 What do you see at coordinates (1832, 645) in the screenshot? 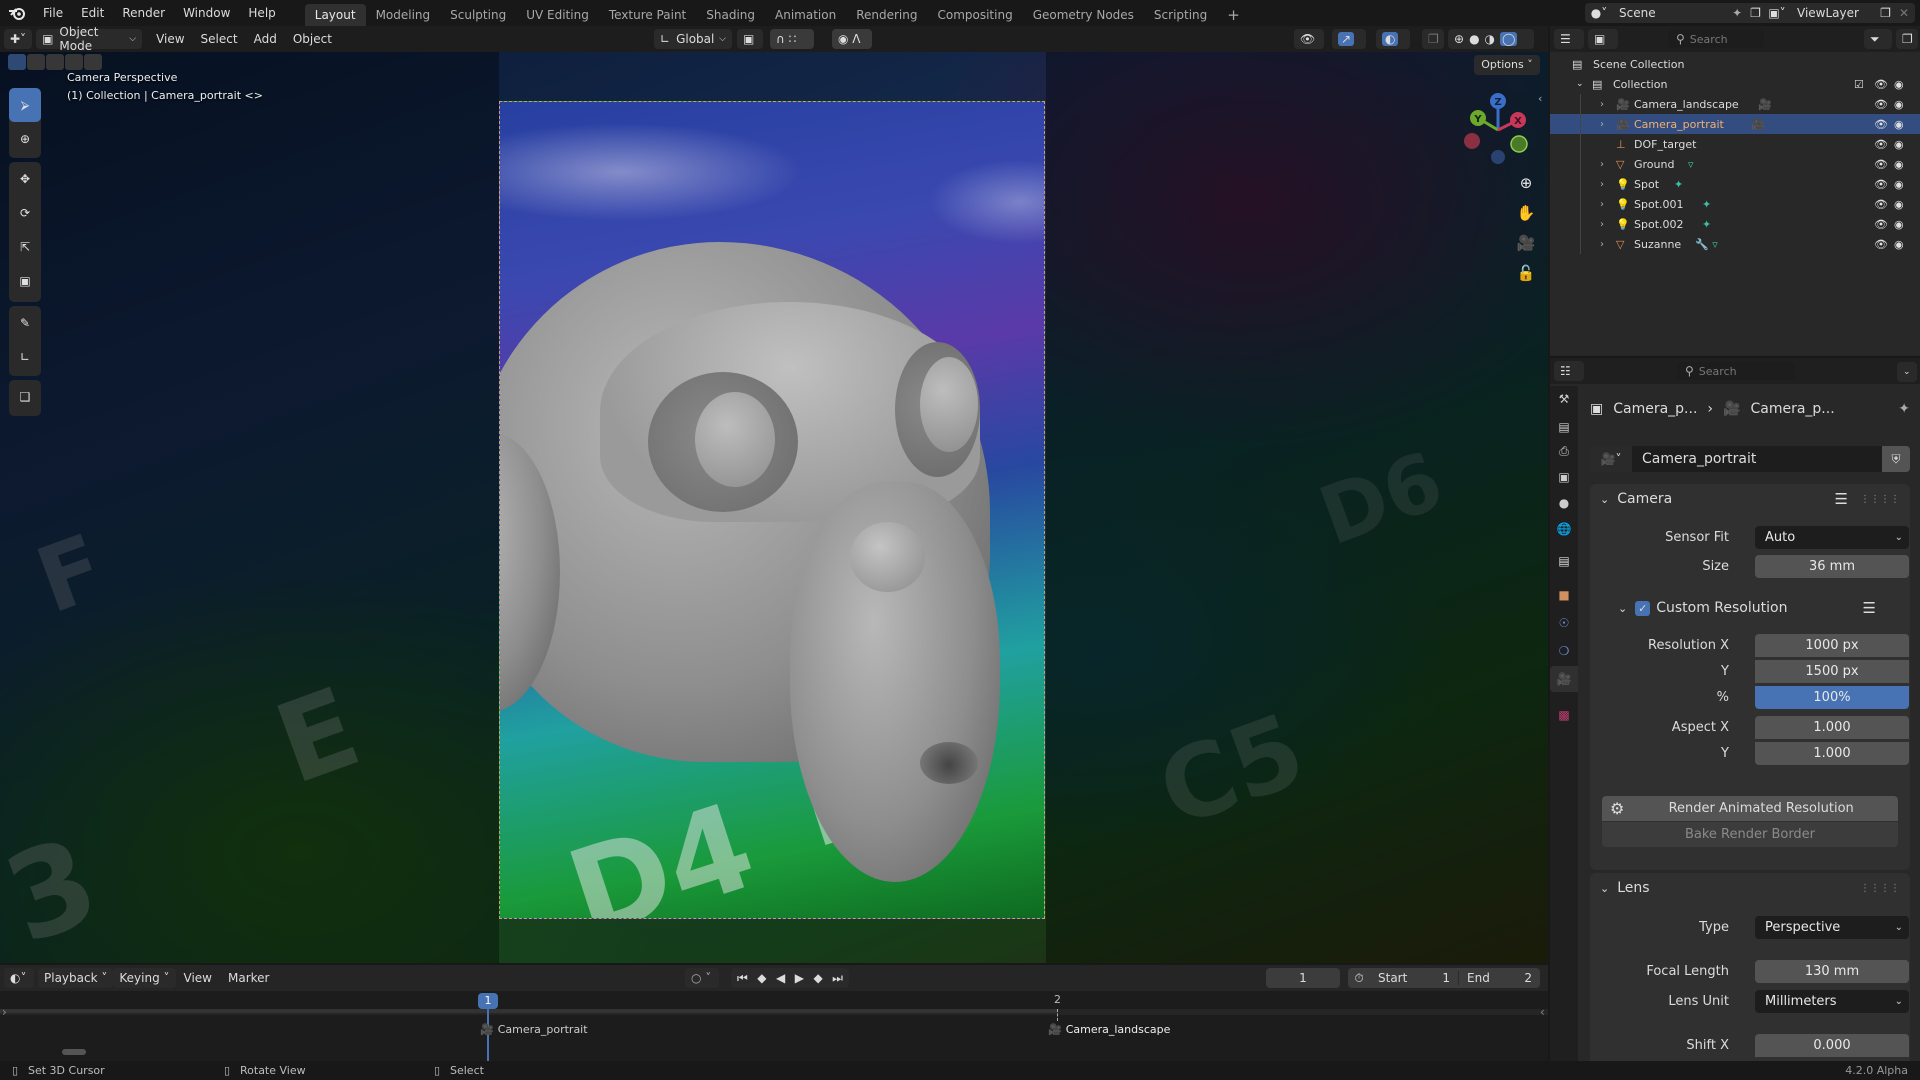
I see `resolution-x-field: 1000 px` at bounding box center [1832, 645].